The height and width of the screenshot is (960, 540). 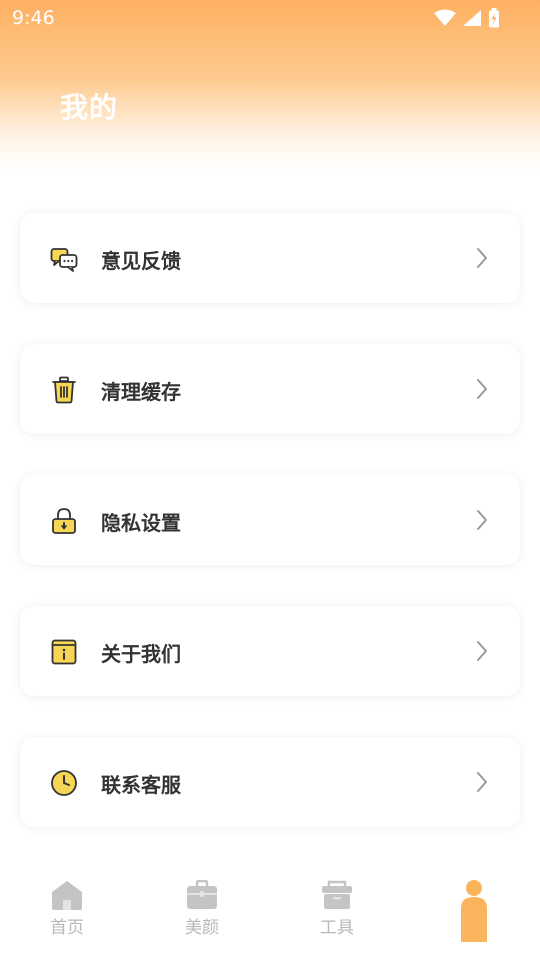 I want to click on page-title: 我的, so click(x=89, y=107).